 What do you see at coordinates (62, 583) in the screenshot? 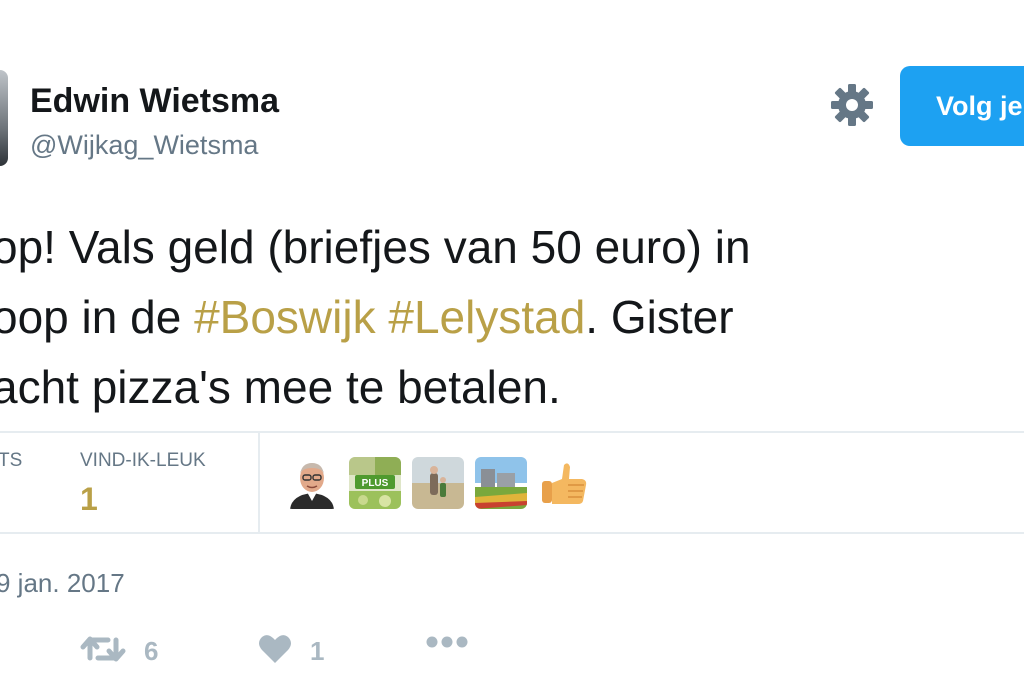
I see `tweet-timestamp: 9 jan. 2017` at bounding box center [62, 583].